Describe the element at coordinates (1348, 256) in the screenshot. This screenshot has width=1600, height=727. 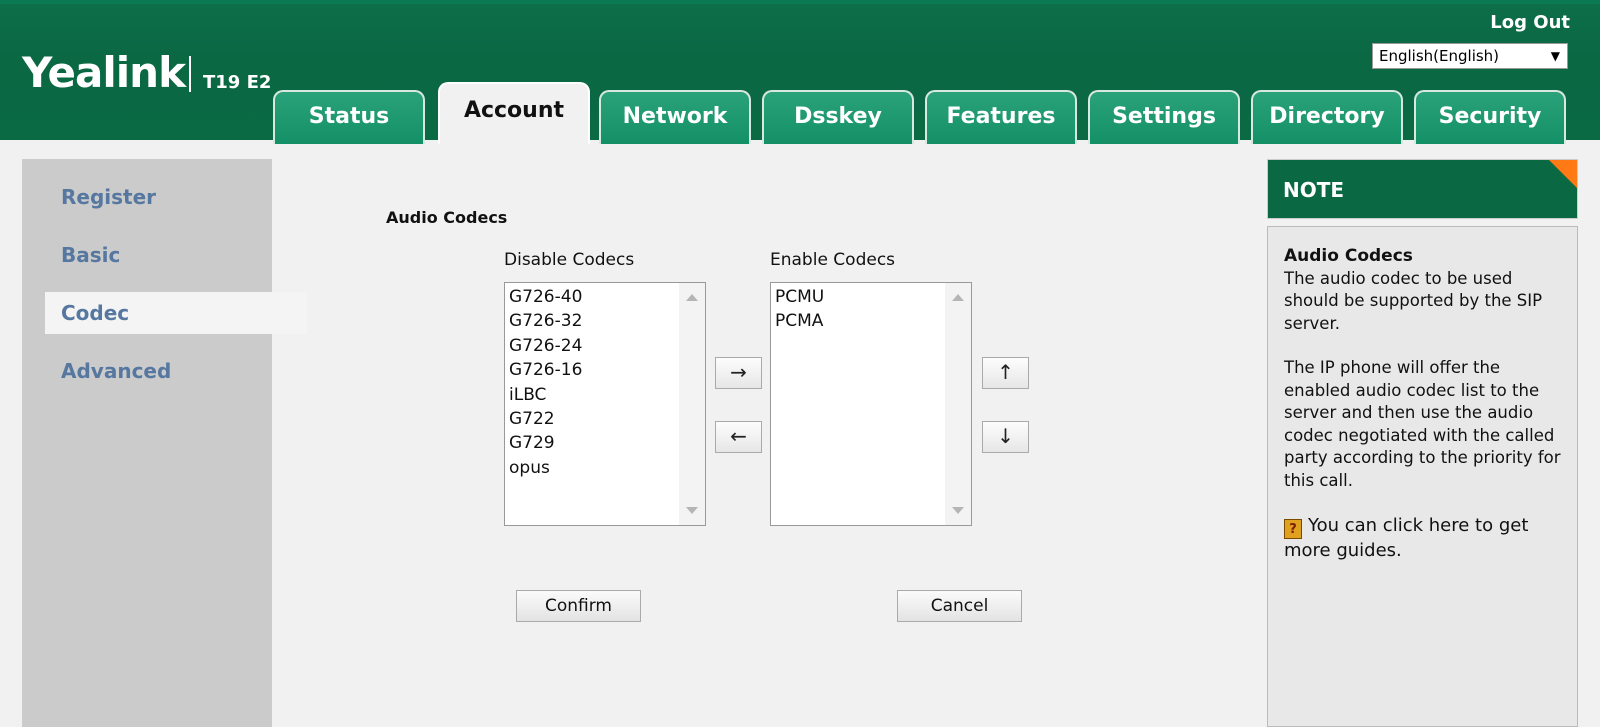
I see `note-title: Audio Codecs` at that location.